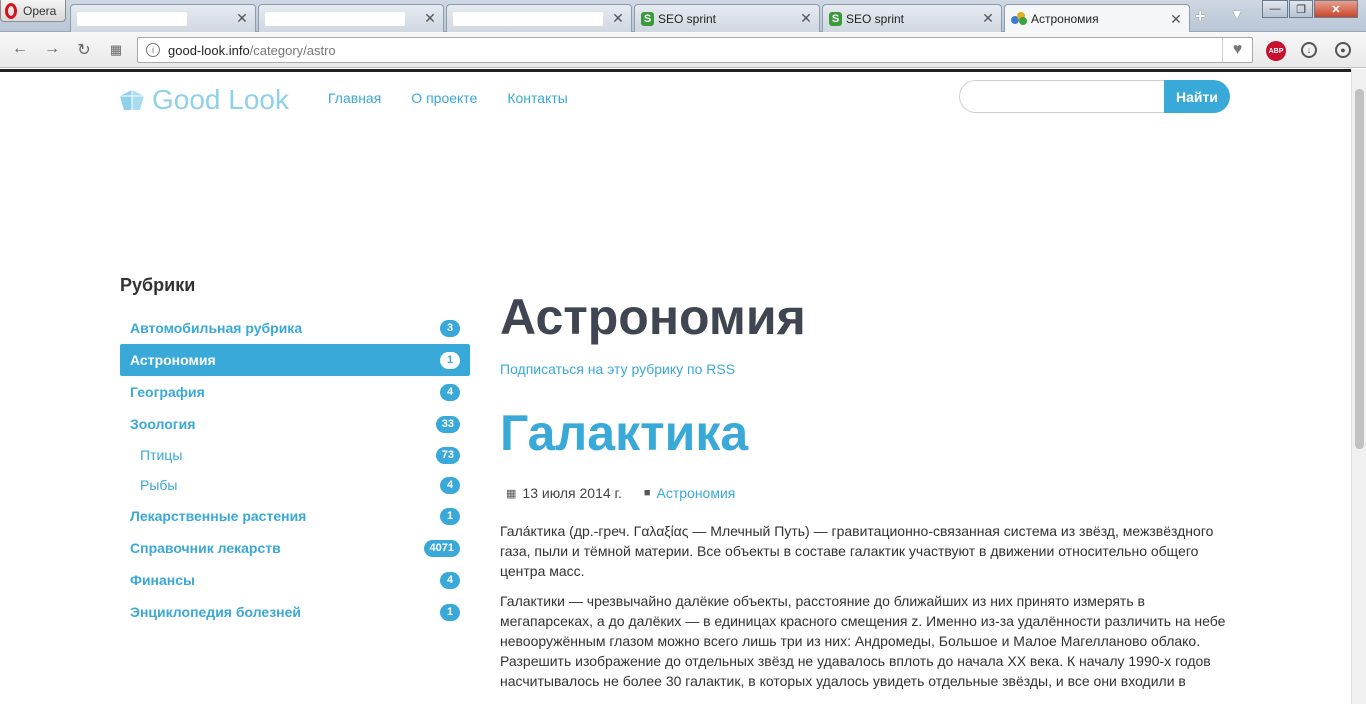 This screenshot has height=704, width=1366. Describe the element at coordinates (870, 369) in the screenshot. I see `rss-subscribe-link: Подписаться на эту рубрику по RSS` at that location.